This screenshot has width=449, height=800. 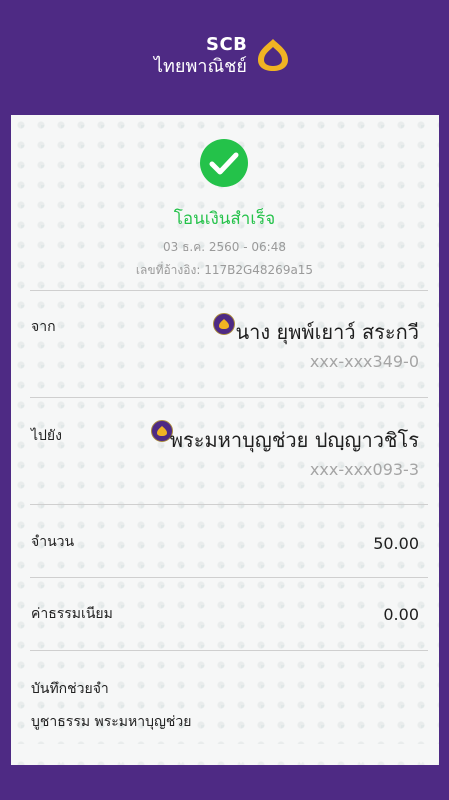 I want to click on memo-label: บันทึกช่วยจำ, so click(x=70, y=689).